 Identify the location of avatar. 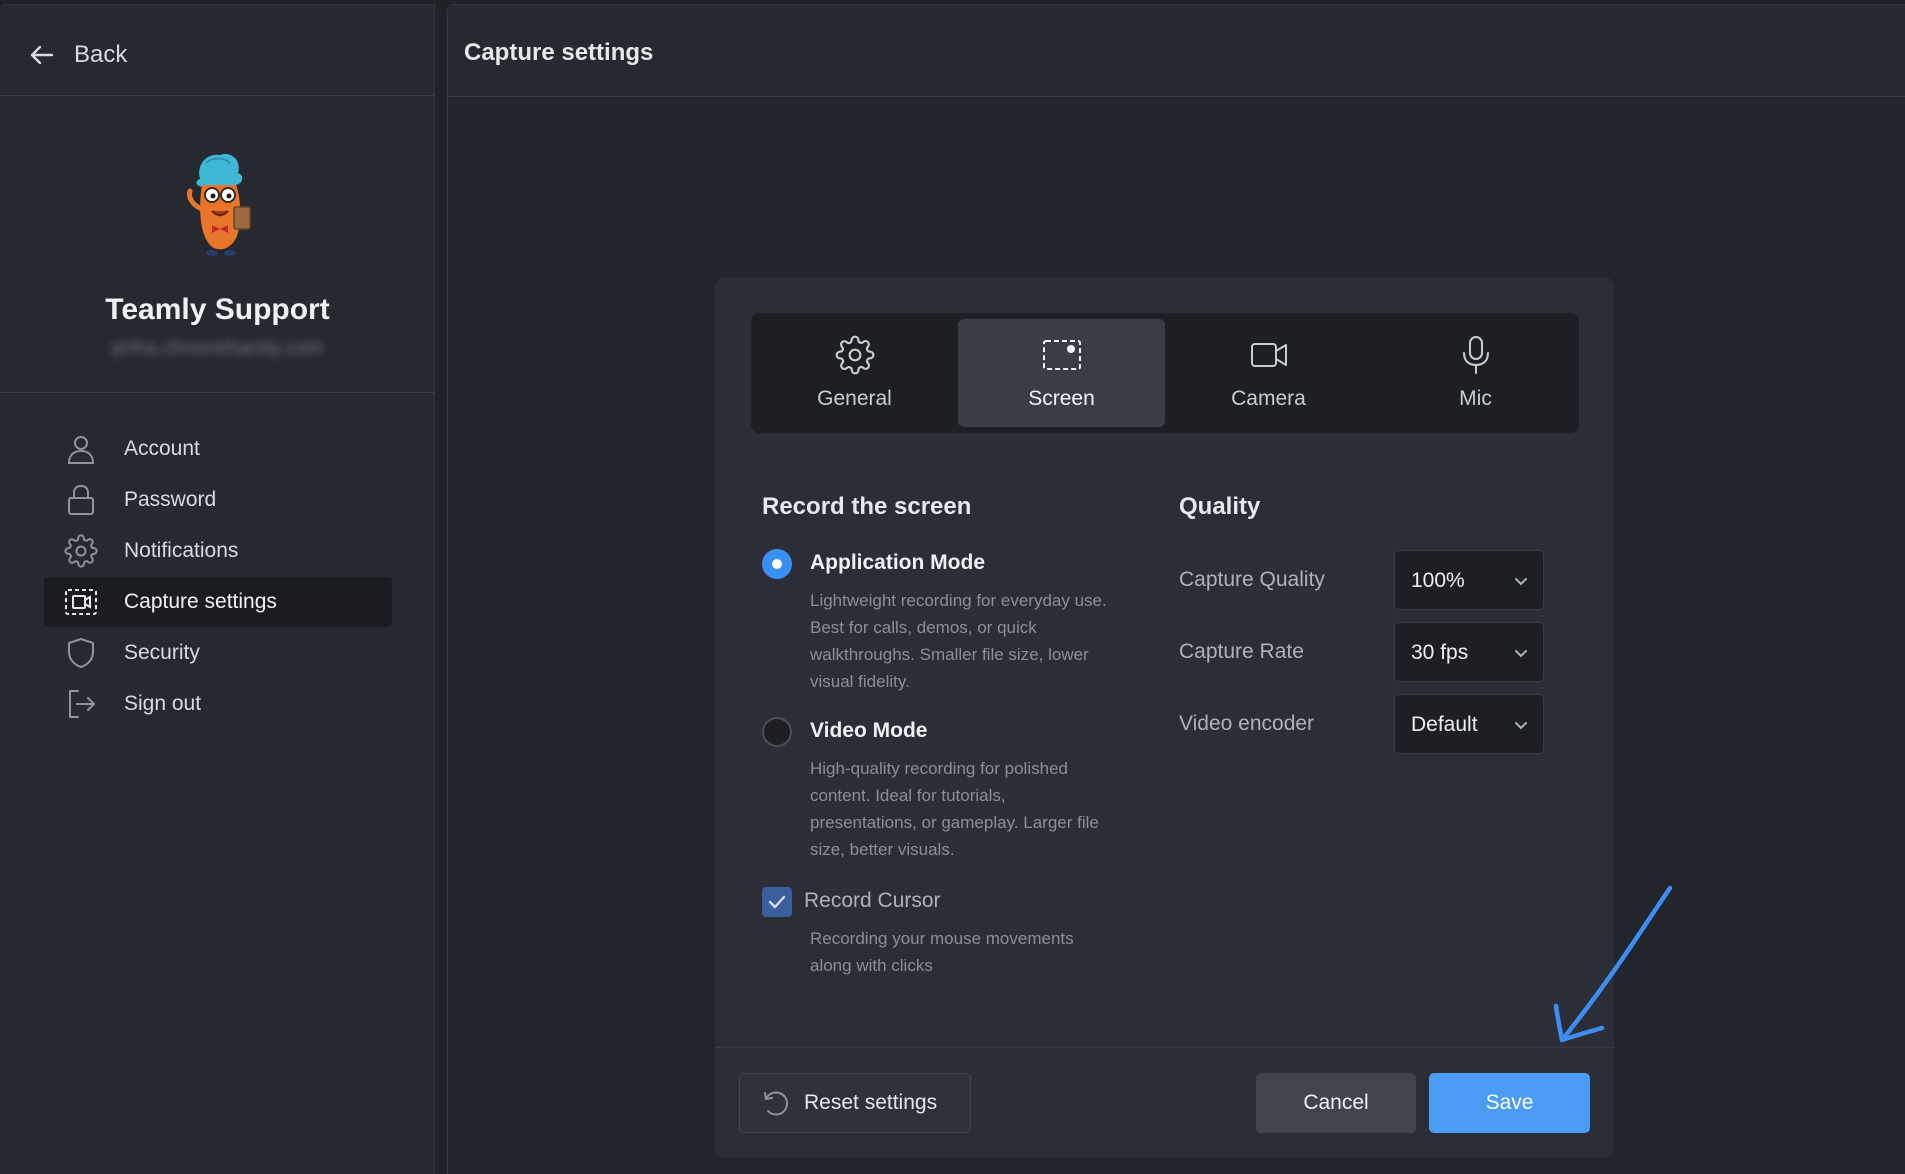
(219, 204).